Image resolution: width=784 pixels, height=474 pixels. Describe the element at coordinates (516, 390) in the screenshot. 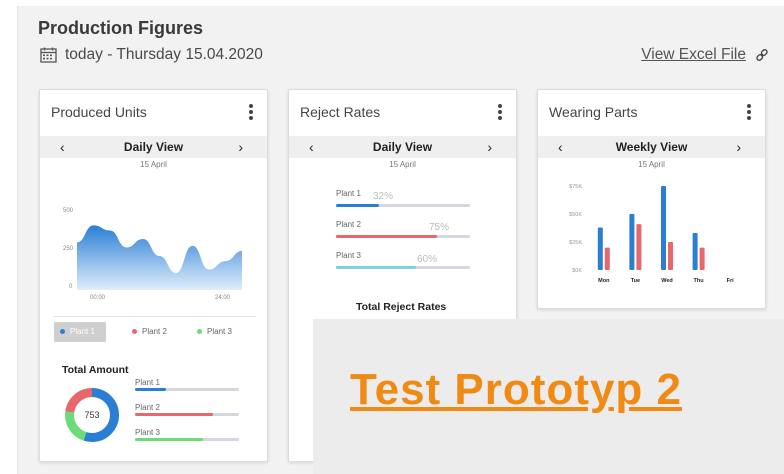

I see `test-prototype-link: Test Prototyp 2` at that location.